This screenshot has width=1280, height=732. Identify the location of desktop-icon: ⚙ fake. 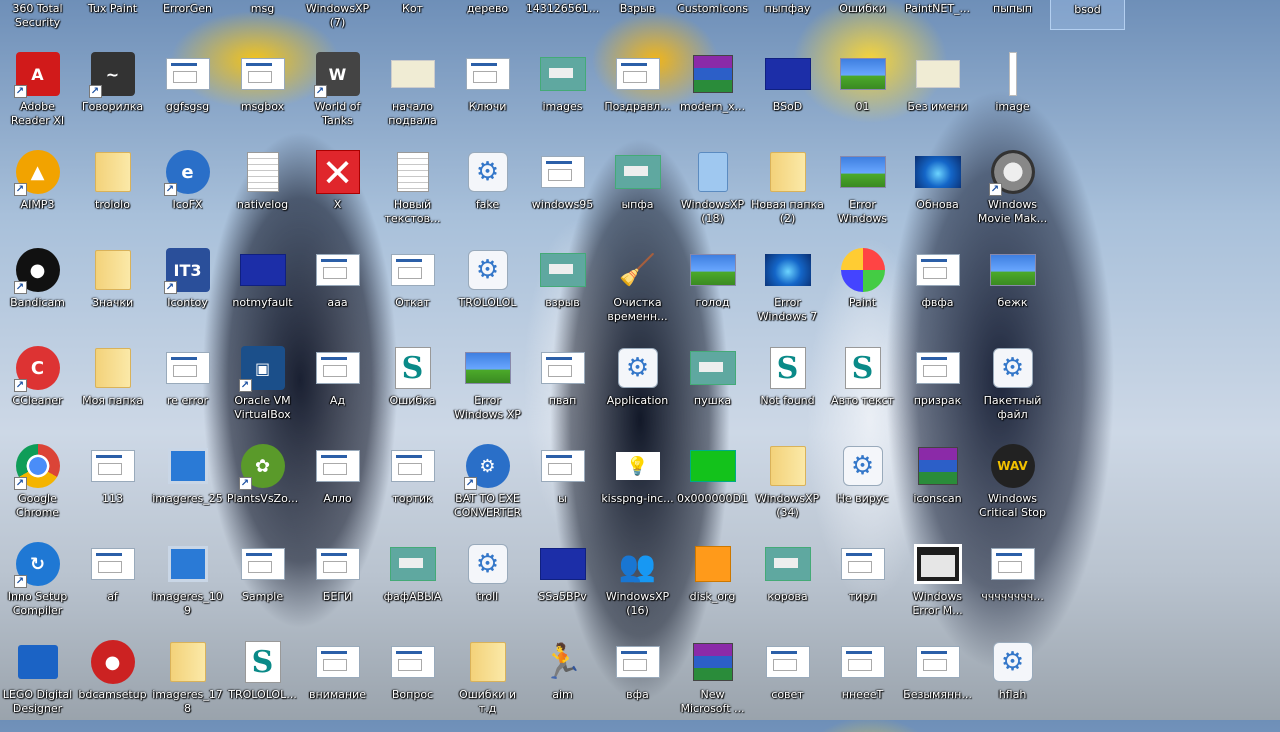
(487, 193).